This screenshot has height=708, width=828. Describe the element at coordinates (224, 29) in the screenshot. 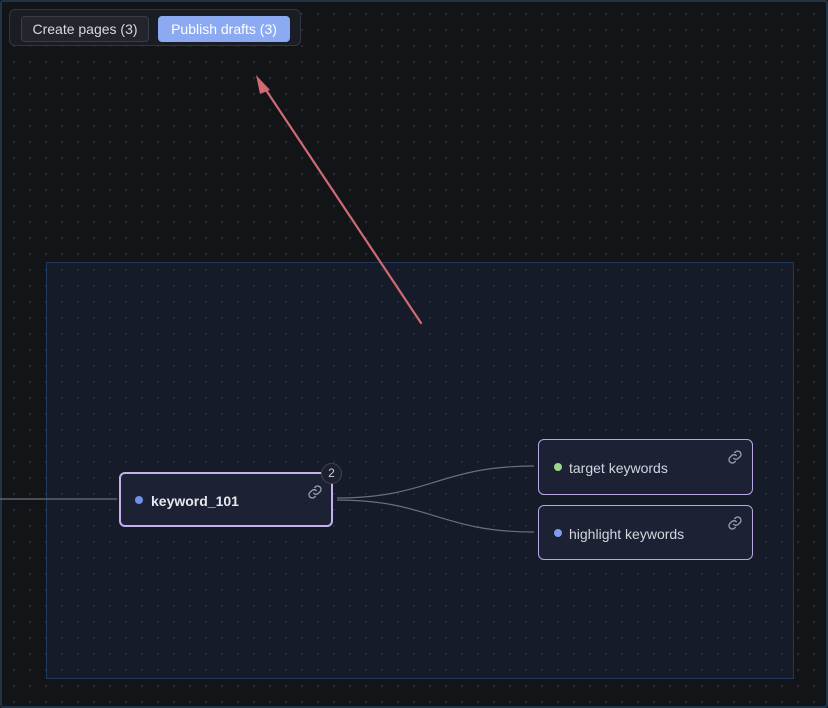

I see `publish-drafts-button: Publish drafts (3)` at that location.